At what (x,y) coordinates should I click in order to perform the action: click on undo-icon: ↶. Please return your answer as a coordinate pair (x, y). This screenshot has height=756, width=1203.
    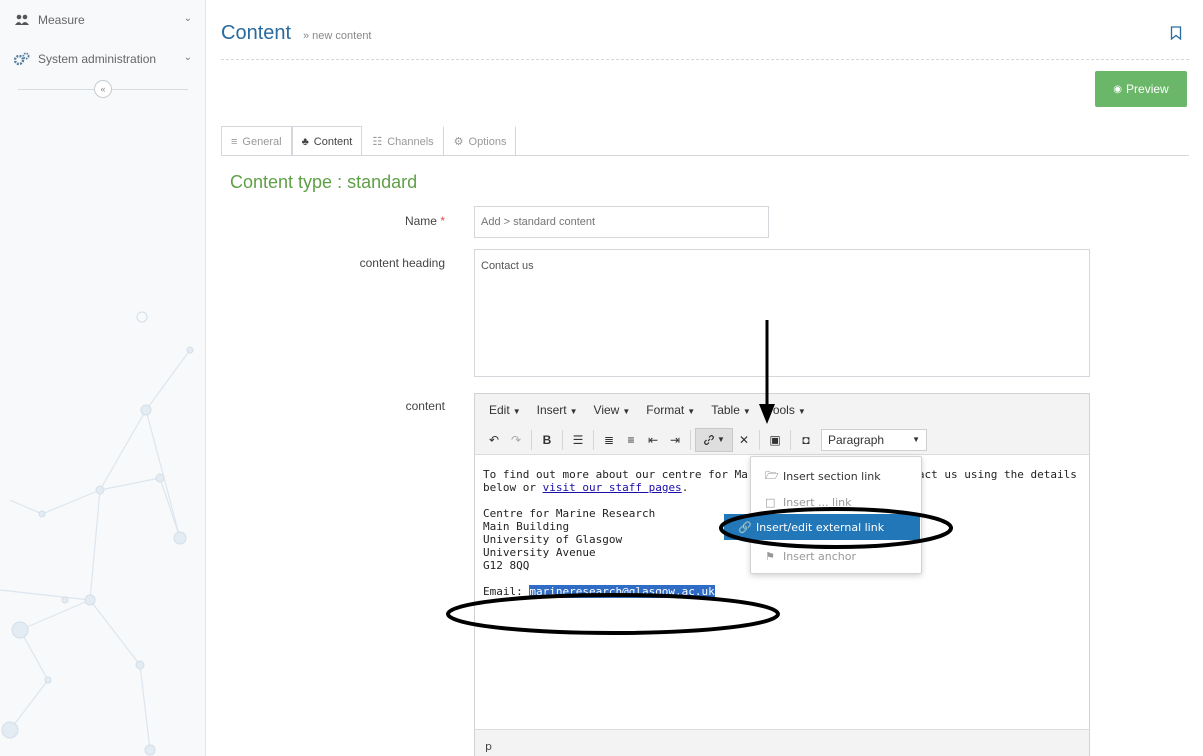
    Looking at the image, I should click on (494, 440).